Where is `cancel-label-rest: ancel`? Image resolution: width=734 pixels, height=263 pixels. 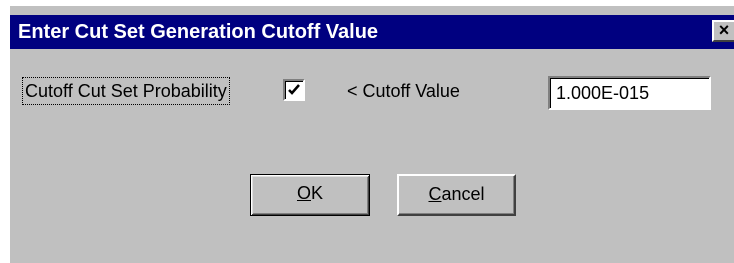
cancel-label-rest: ancel is located at coordinates (463, 194).